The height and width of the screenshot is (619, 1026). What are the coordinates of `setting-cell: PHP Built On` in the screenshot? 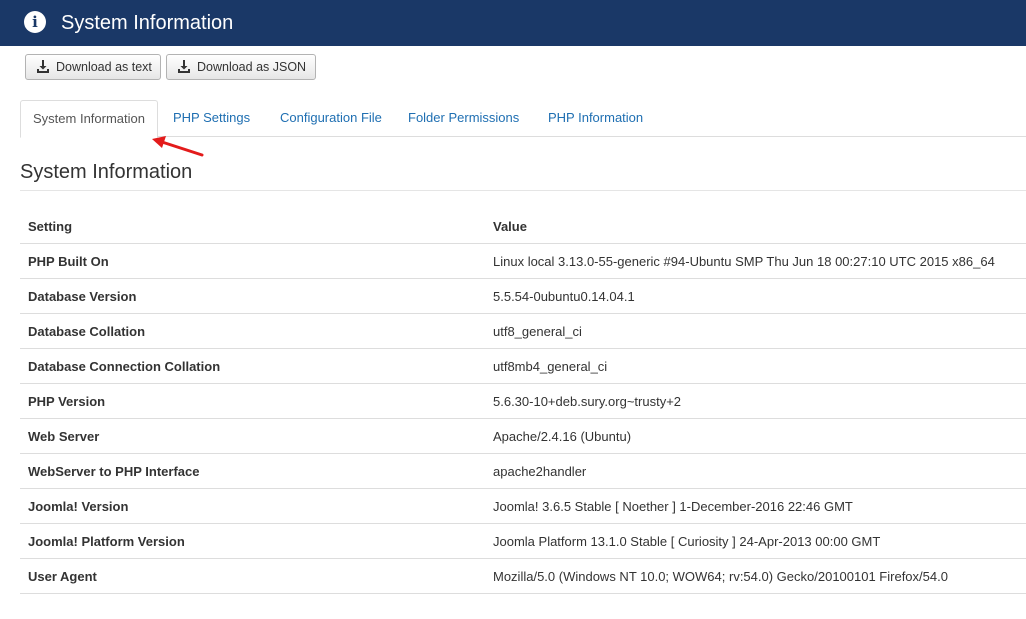 It's located at (252, 261).